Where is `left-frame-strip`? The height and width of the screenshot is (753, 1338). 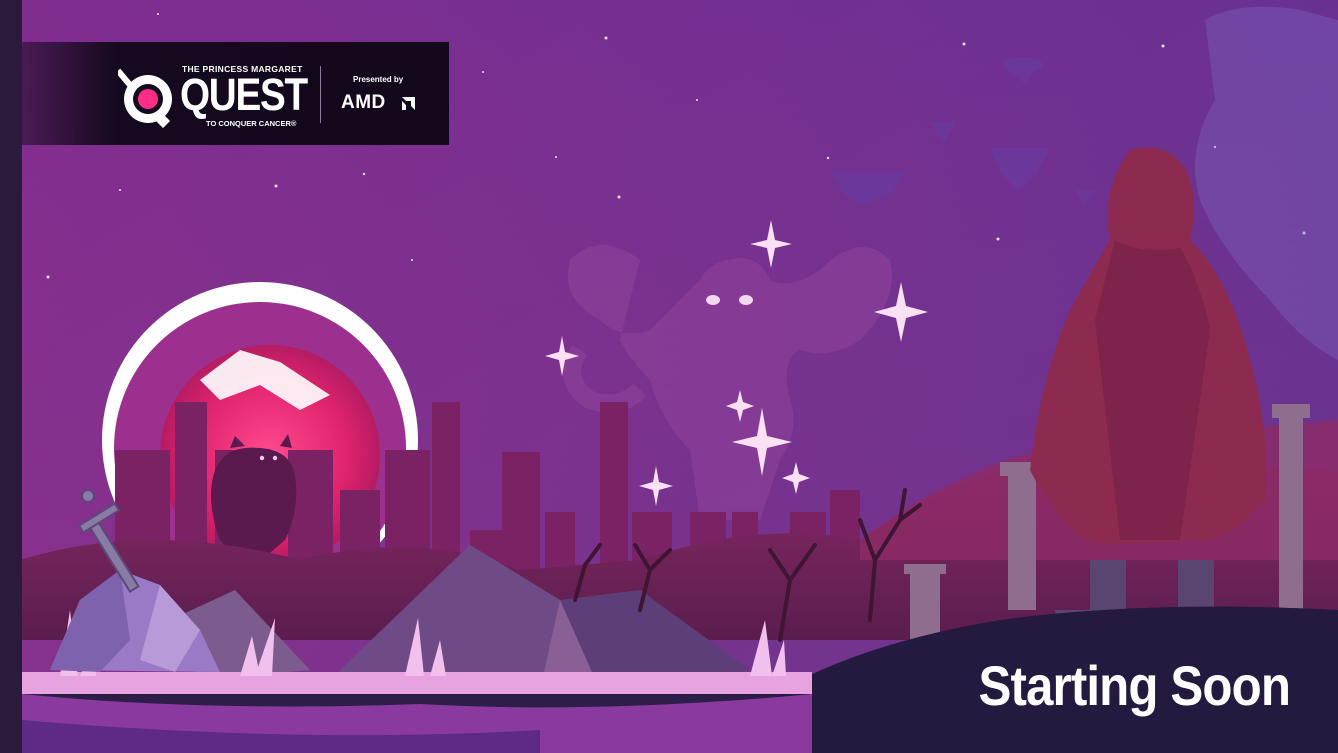
left-frame-strip is located at coordinates (11, 376).